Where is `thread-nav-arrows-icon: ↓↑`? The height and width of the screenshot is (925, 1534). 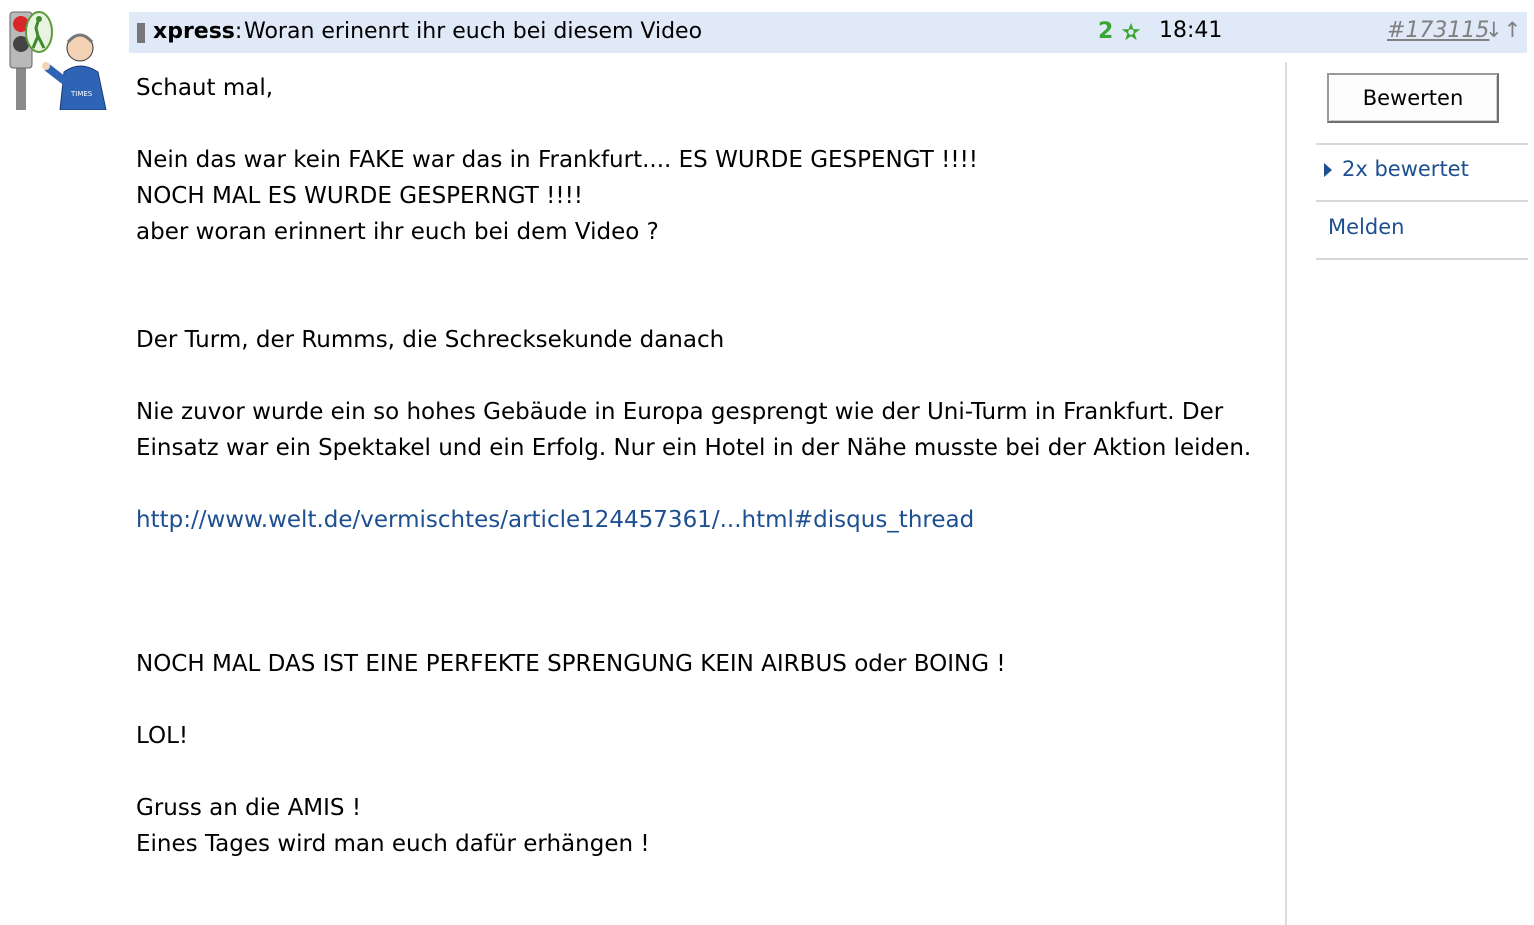 thread-nav-arrows-icon: ↓↑ is located at coordinates (1503, 30).